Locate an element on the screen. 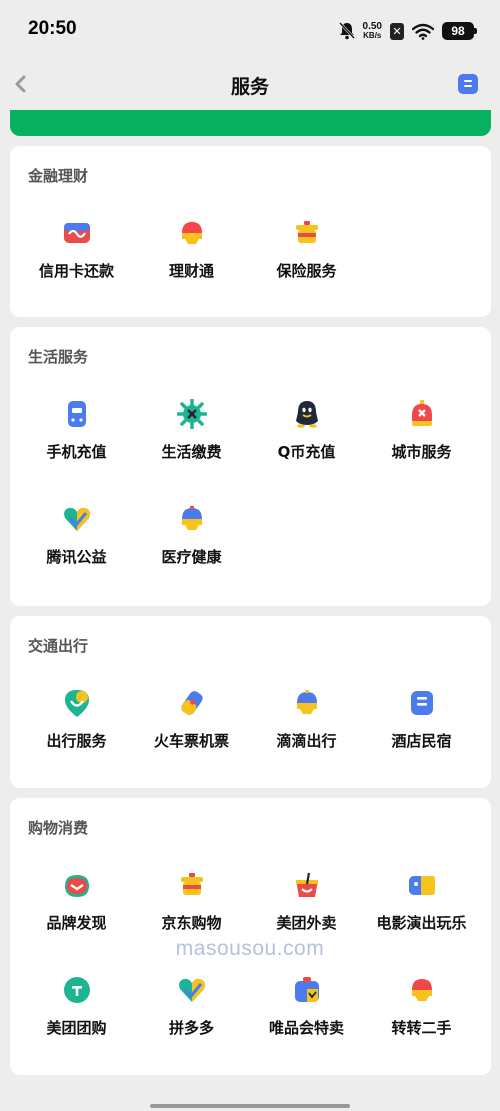 The width and height of the screenshot is (500, 1111). utility-icon is located at coordinates (191, 414).